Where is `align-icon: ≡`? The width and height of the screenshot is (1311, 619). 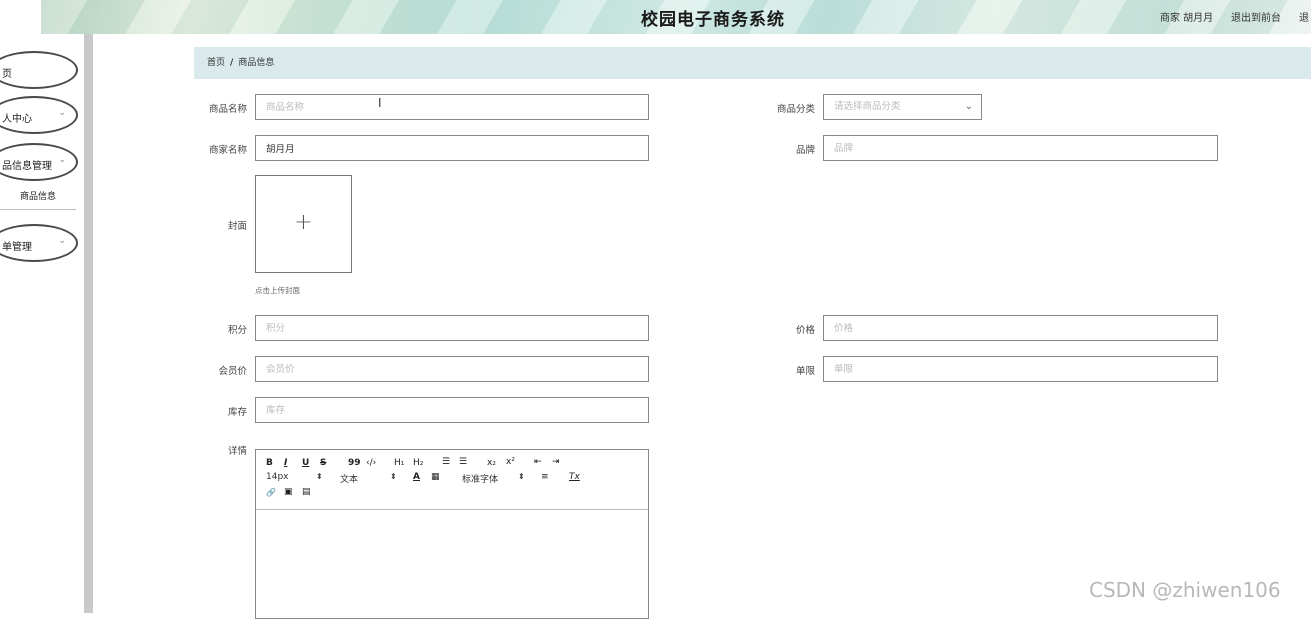
align-icon: ≡ is located at coordinates (545, 477).